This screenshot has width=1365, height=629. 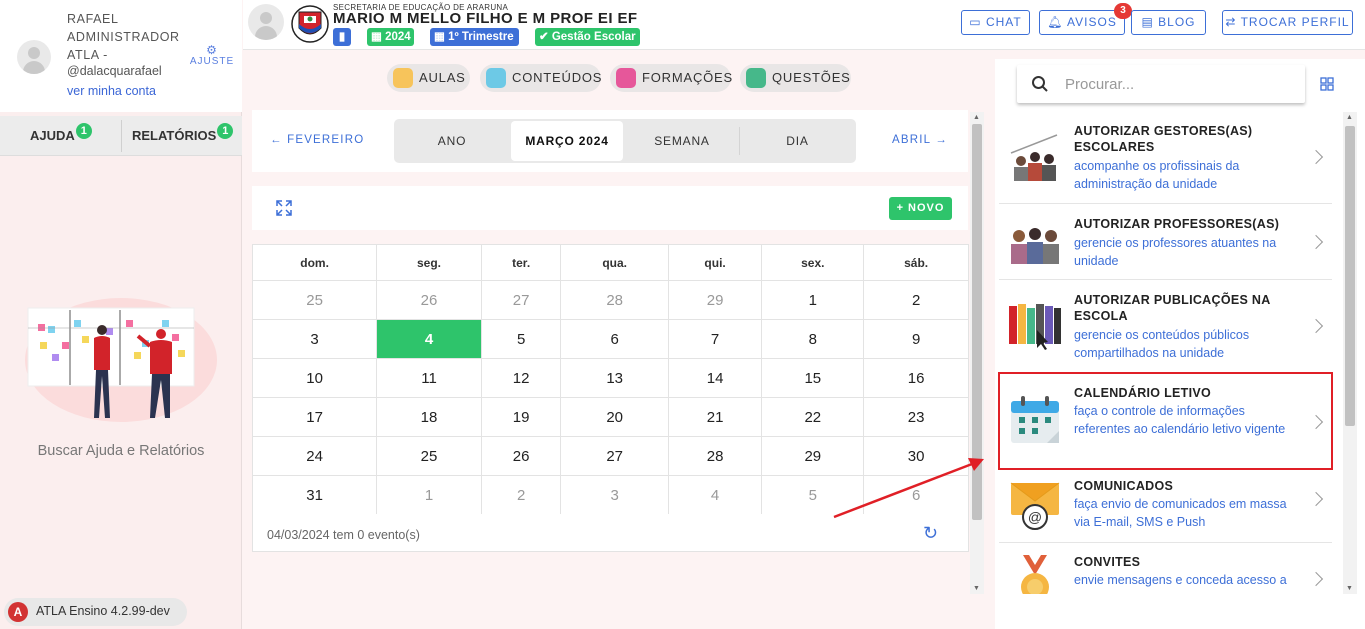 What do you see at coordinates (314, 495) in the screenshot?
I see `calendar-day: 31` at bounding box center [314, 495].